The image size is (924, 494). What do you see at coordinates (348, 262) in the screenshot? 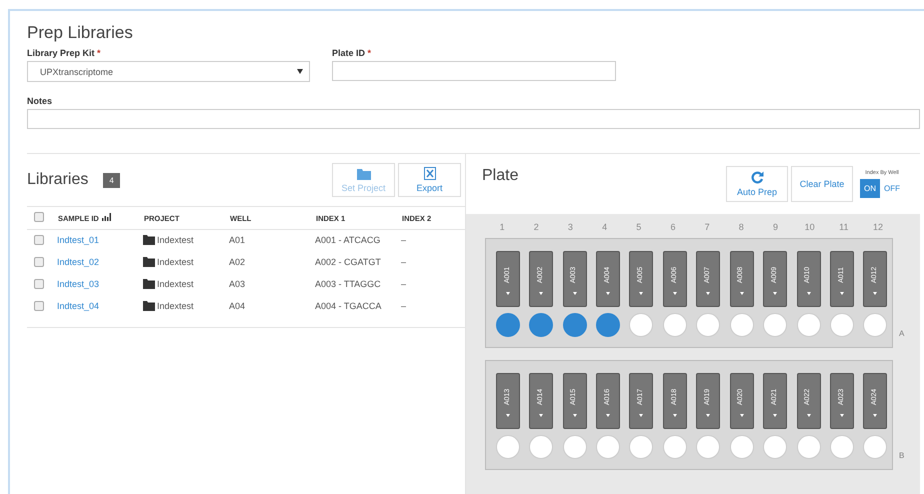
I see `table-cell: A002 - CGATGT` at bounding box center [348, 262].